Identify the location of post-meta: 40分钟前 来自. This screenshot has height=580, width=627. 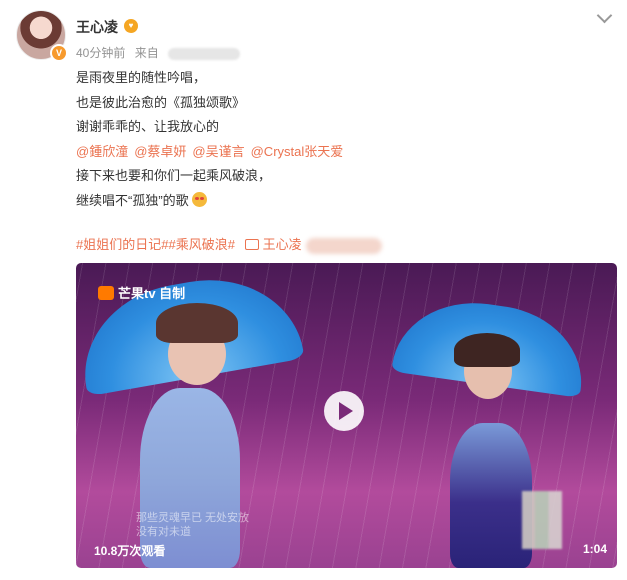
(161, 52).